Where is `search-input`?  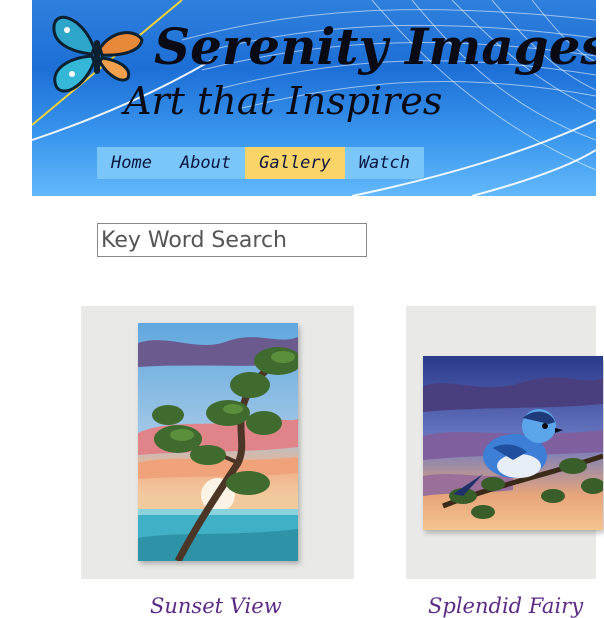
search-input is located at coordinates (232, 240).